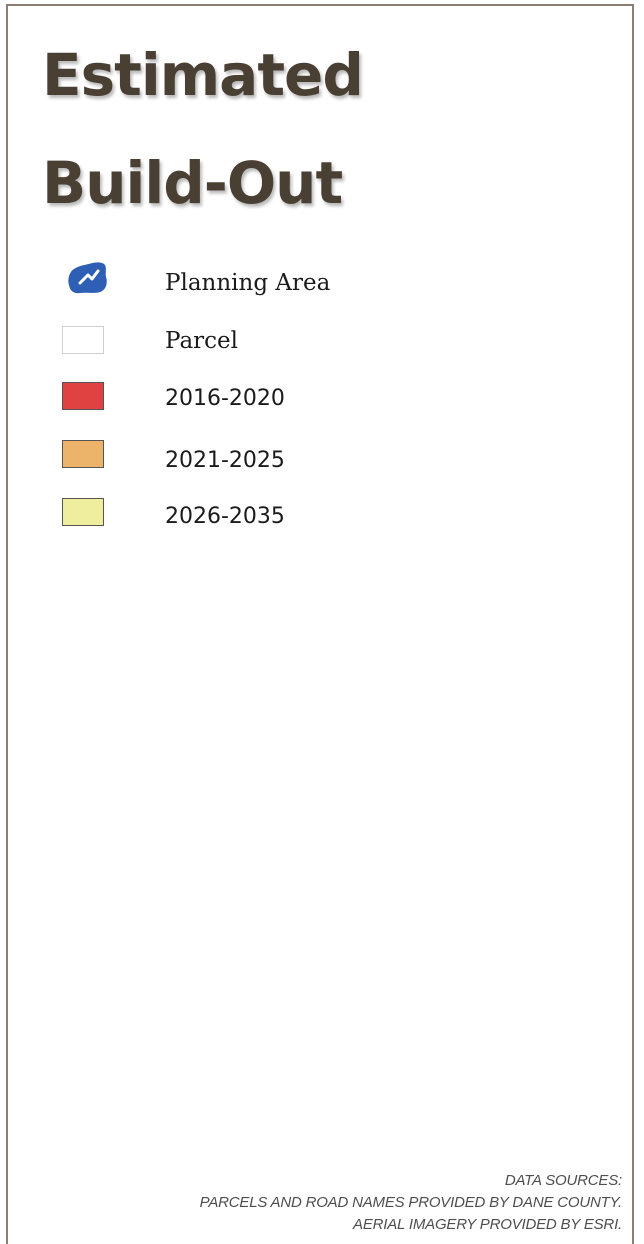 This screenshot has height=1244, width=644. Describe the element at coordinates (83, 340) in the screenshot. I see `parcel-swatch` at that location.